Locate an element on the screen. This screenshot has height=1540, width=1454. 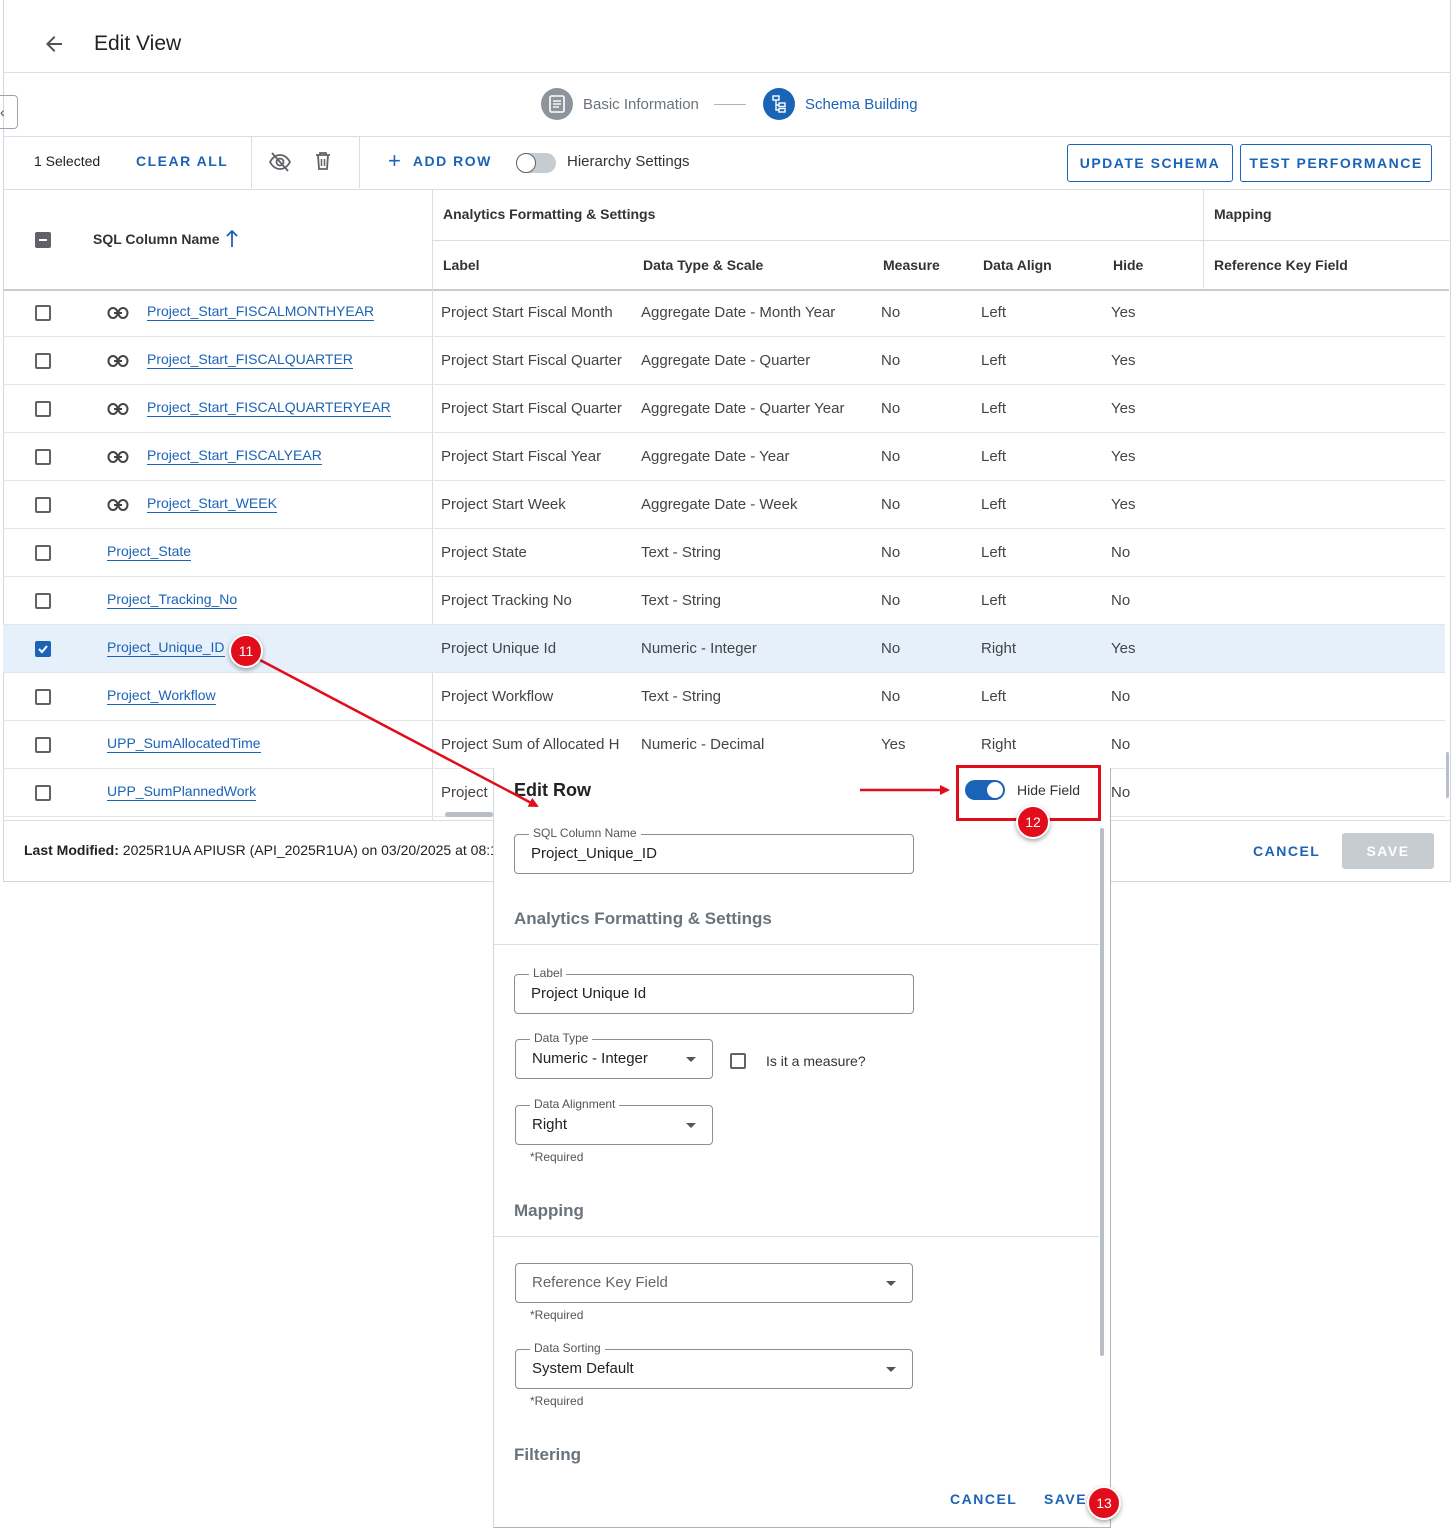
annotation-badge-11: 11 is located at coordinates (246, 651).